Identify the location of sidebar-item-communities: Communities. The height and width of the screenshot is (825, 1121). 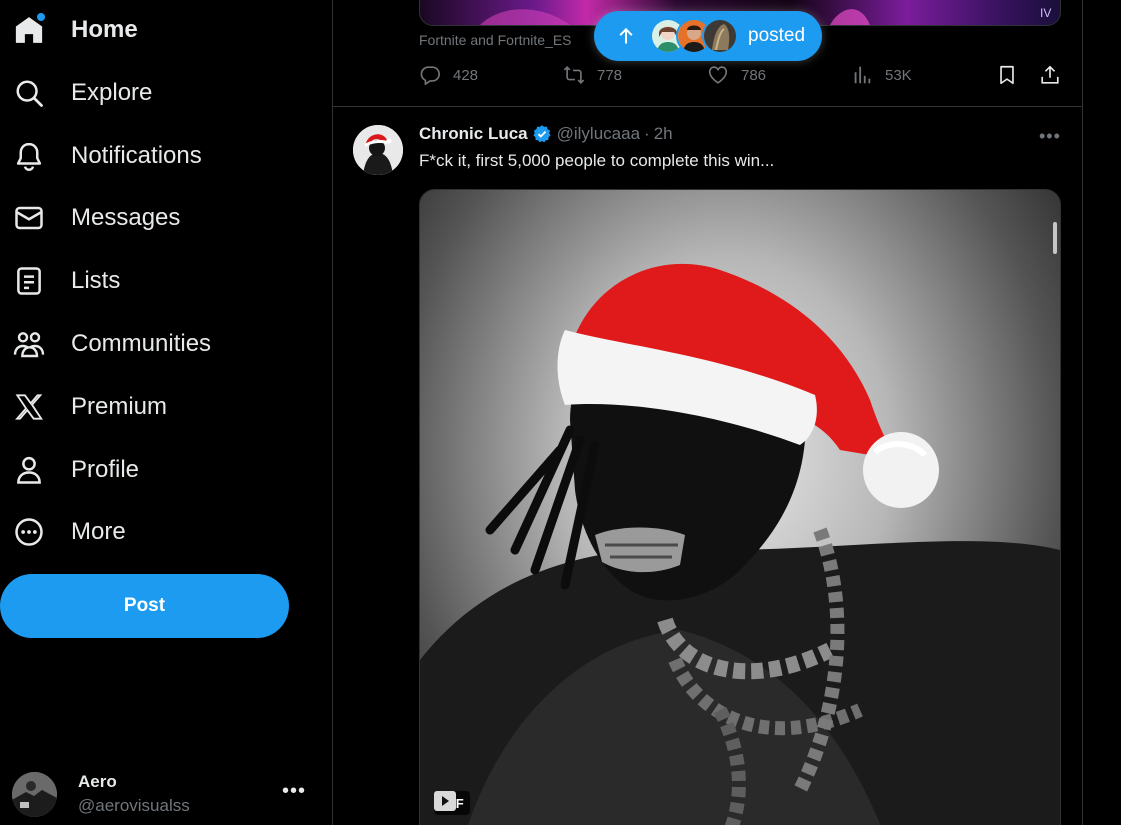
(111, 344).